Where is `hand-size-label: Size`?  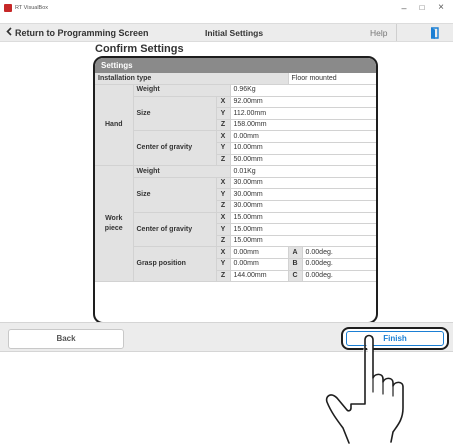 hand-size-label: Size is located at coordinates (175, 113).